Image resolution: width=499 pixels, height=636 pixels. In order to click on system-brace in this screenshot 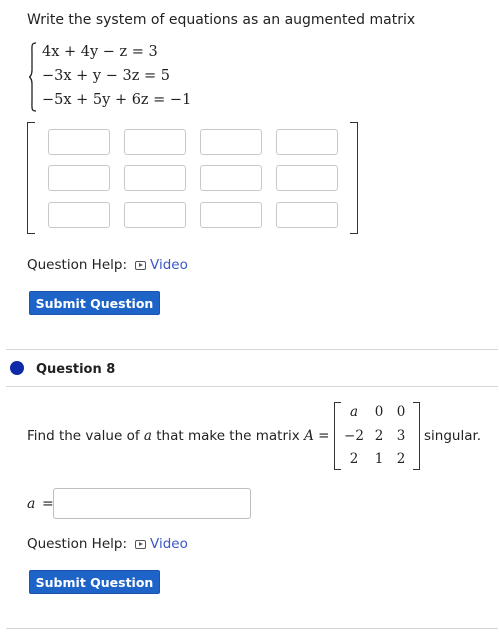, I will do `click(32, 77)`.